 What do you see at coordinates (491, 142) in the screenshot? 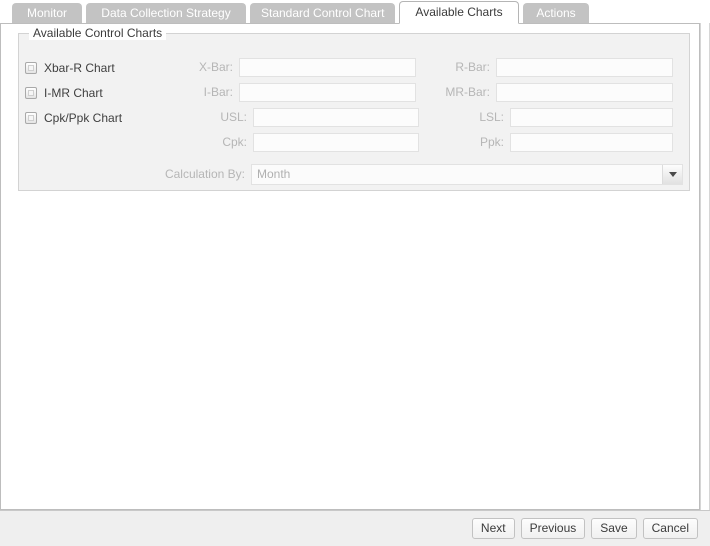
I see `ppk-label: Ppk:` at bounding box center [491, 142].